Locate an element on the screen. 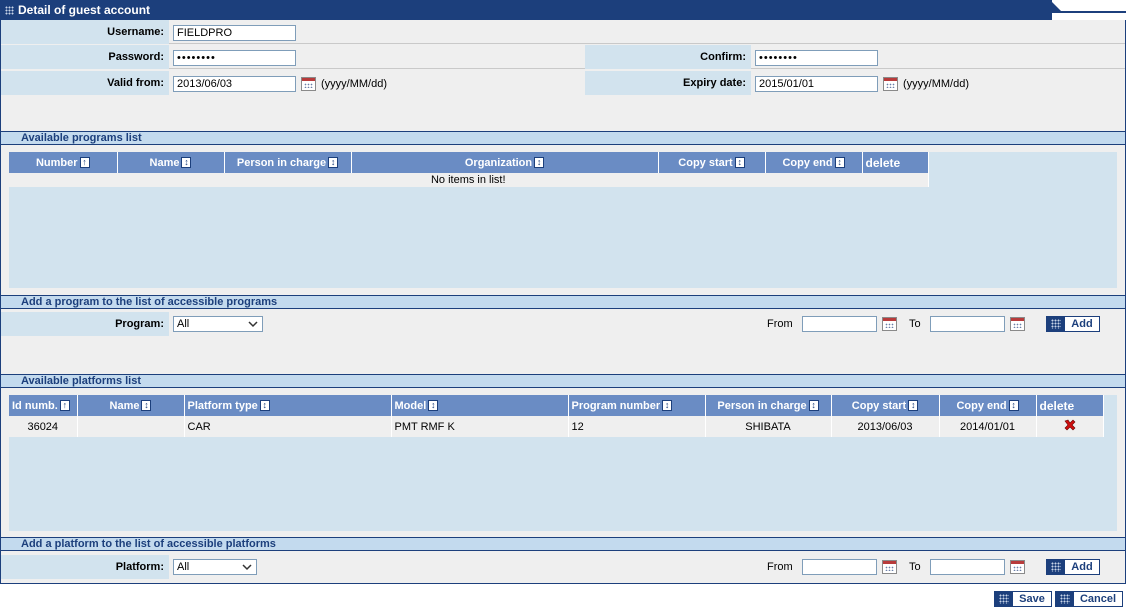  program-selected-value: All is located at coordinates (183, 324).